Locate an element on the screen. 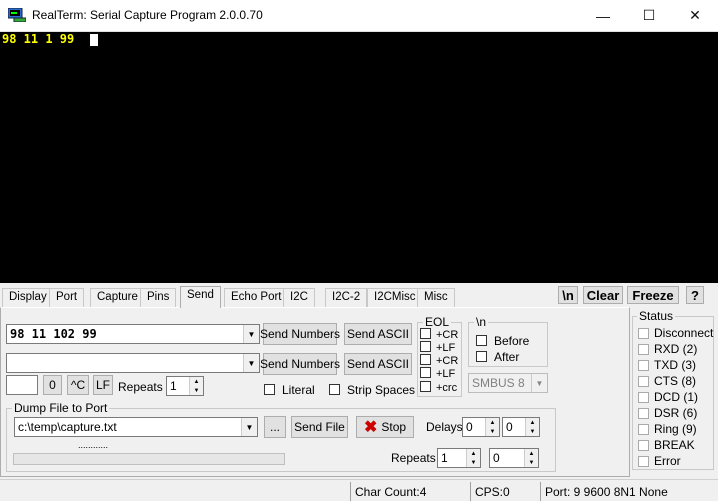 This screenshot has width=718, height=501. app-icon is located at coordinates (17, 15).